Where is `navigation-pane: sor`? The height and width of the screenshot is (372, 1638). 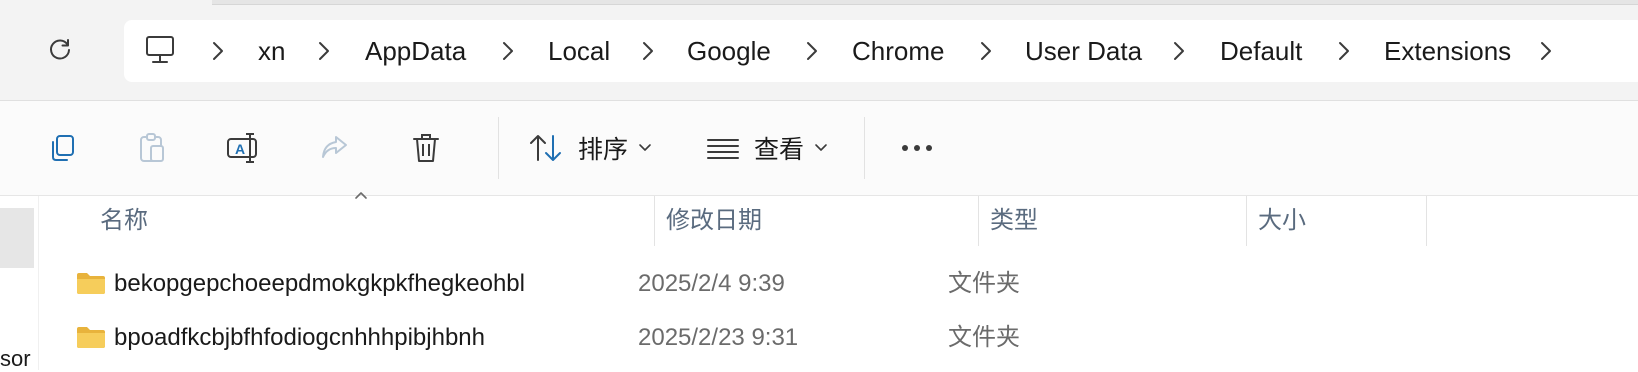 navigation-pane: sor is located at coordinates (19, 284).